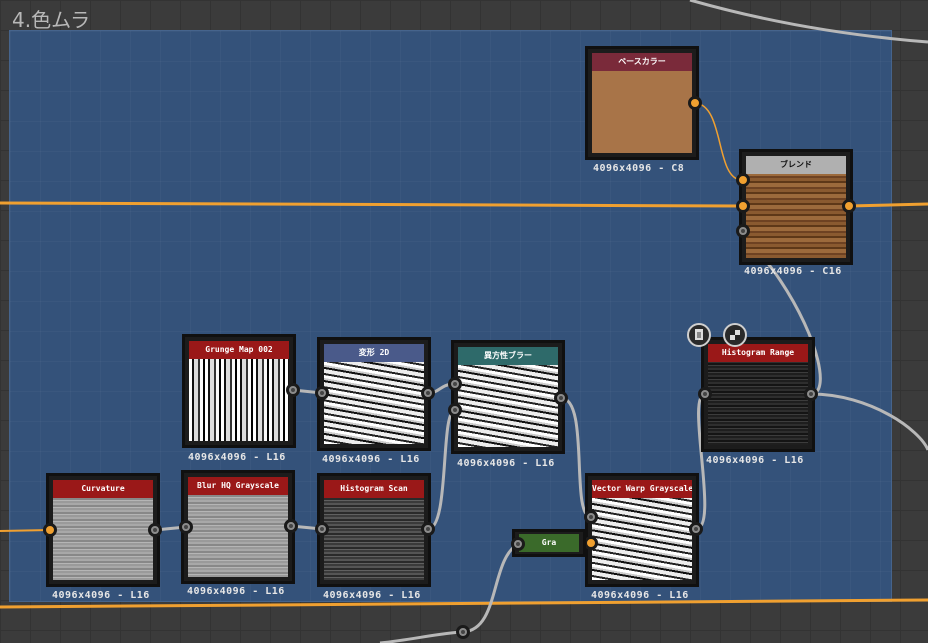 This screenshot has height=643, width=928. I want to click on node-title: Blur HQ Grayscale, so click(238, 486).